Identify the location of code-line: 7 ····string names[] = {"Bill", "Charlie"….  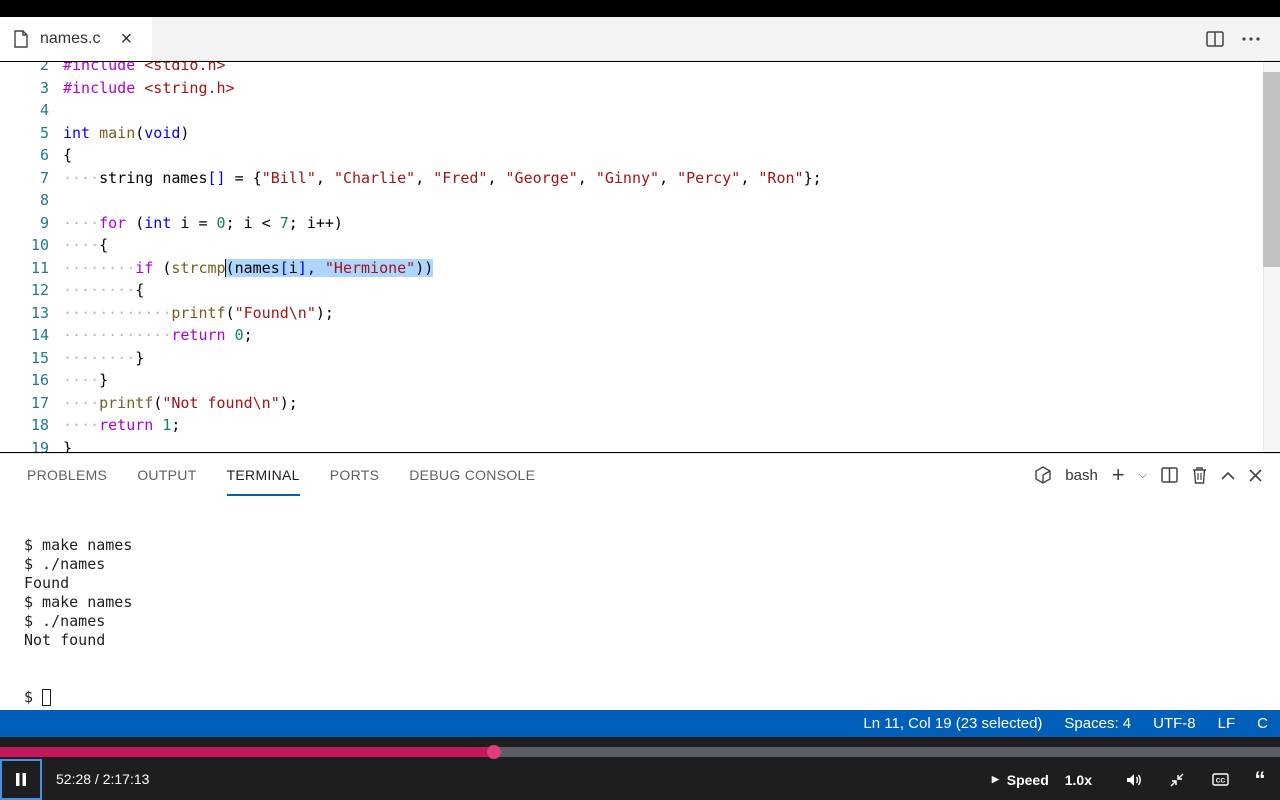
(631, 178).